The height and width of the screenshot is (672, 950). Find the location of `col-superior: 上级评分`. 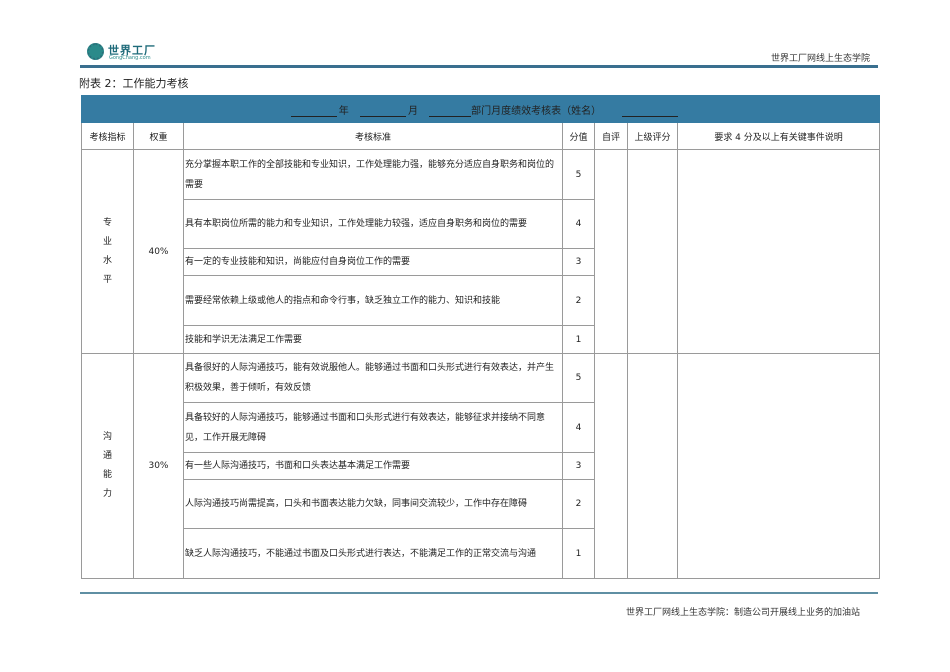

col-superior: 上级评分 is located at coordinates (652, 136).